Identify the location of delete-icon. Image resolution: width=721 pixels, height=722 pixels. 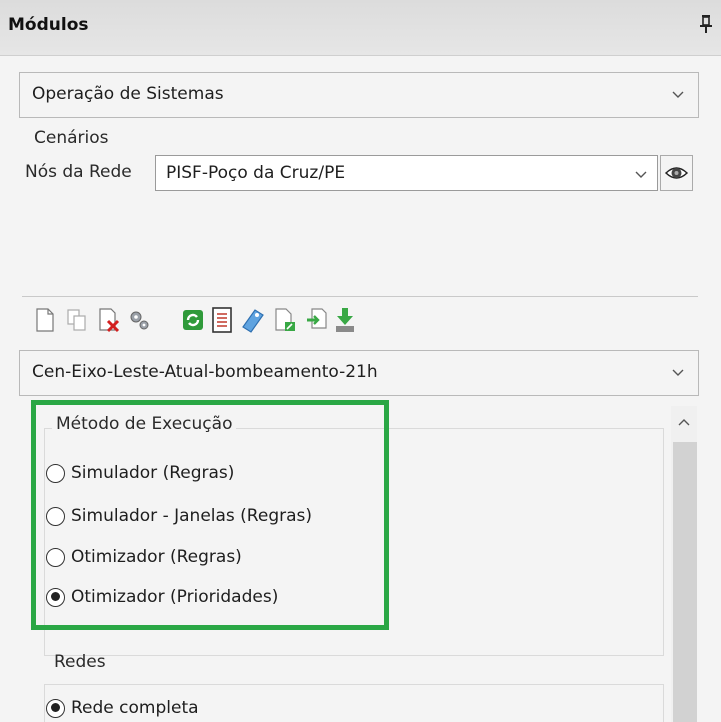
(109, 320).